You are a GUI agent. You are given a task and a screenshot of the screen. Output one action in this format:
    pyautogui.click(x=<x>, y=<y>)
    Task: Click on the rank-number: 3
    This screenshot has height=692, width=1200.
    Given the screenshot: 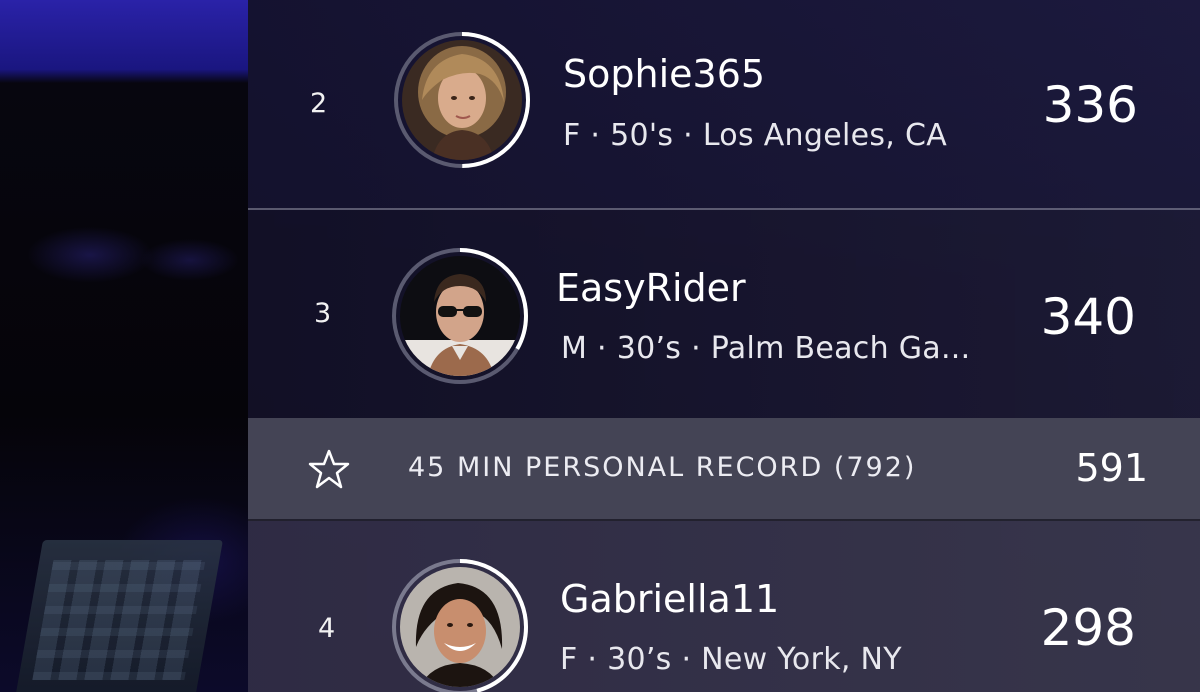 What is the action you would take?
    pyautogui.click(x=323, y=313)
    